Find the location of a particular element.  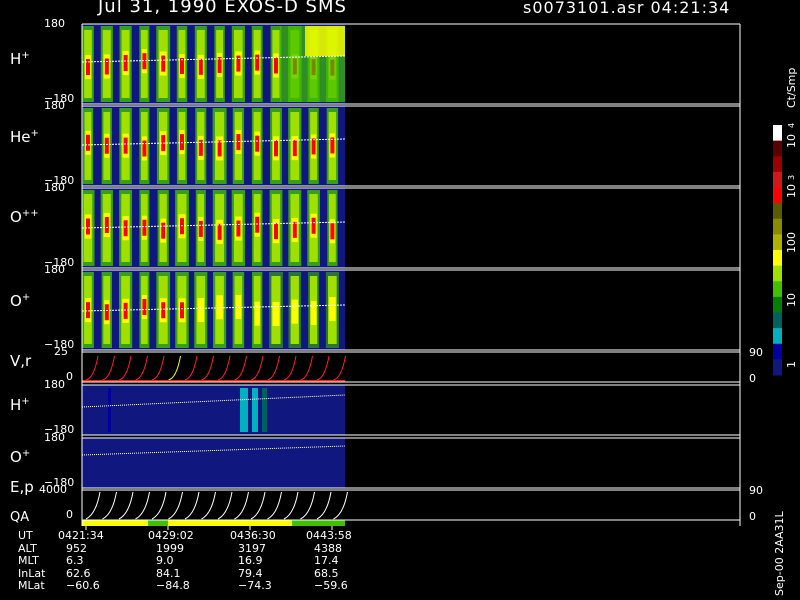

ephemeris-value: 0443:58 is located at coordinates (329, 535).